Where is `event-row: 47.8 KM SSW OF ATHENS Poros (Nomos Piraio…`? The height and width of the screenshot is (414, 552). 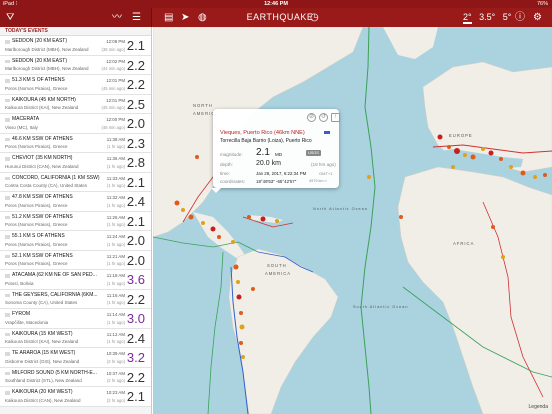
event-row: 47.8 KM SSW OF ATHENS Poros (Nomos Piraio… is located at coordinates (75, 202).